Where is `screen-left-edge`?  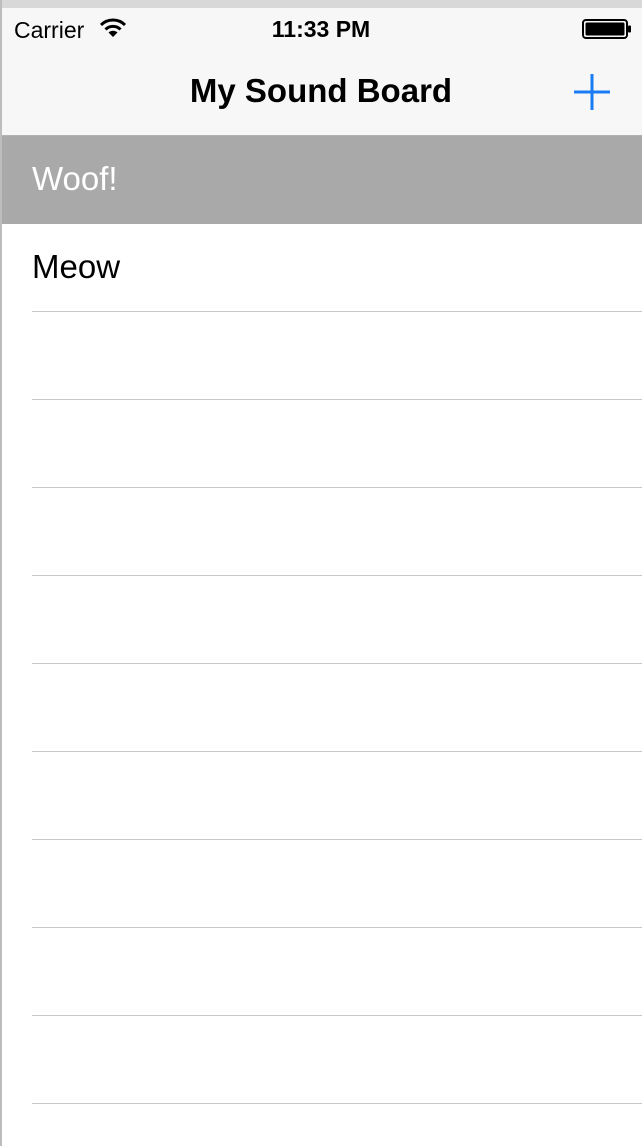 screen-left-edge is located at coordinates (1, 573).